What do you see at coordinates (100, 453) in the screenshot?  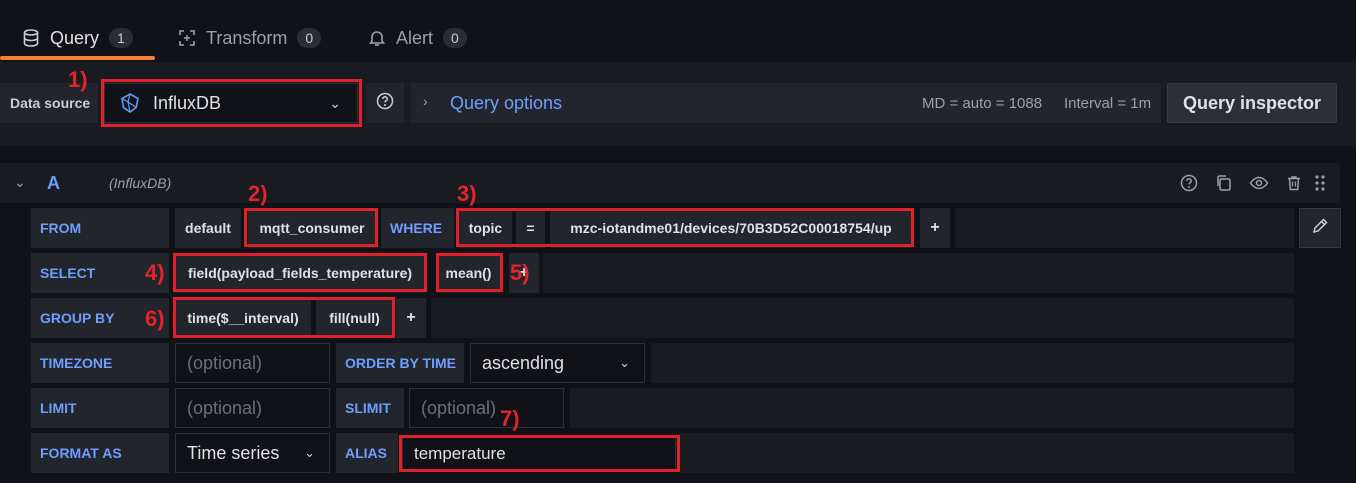 I see `format-as-label: FORMAT AS` at bounding box center [100, 453].